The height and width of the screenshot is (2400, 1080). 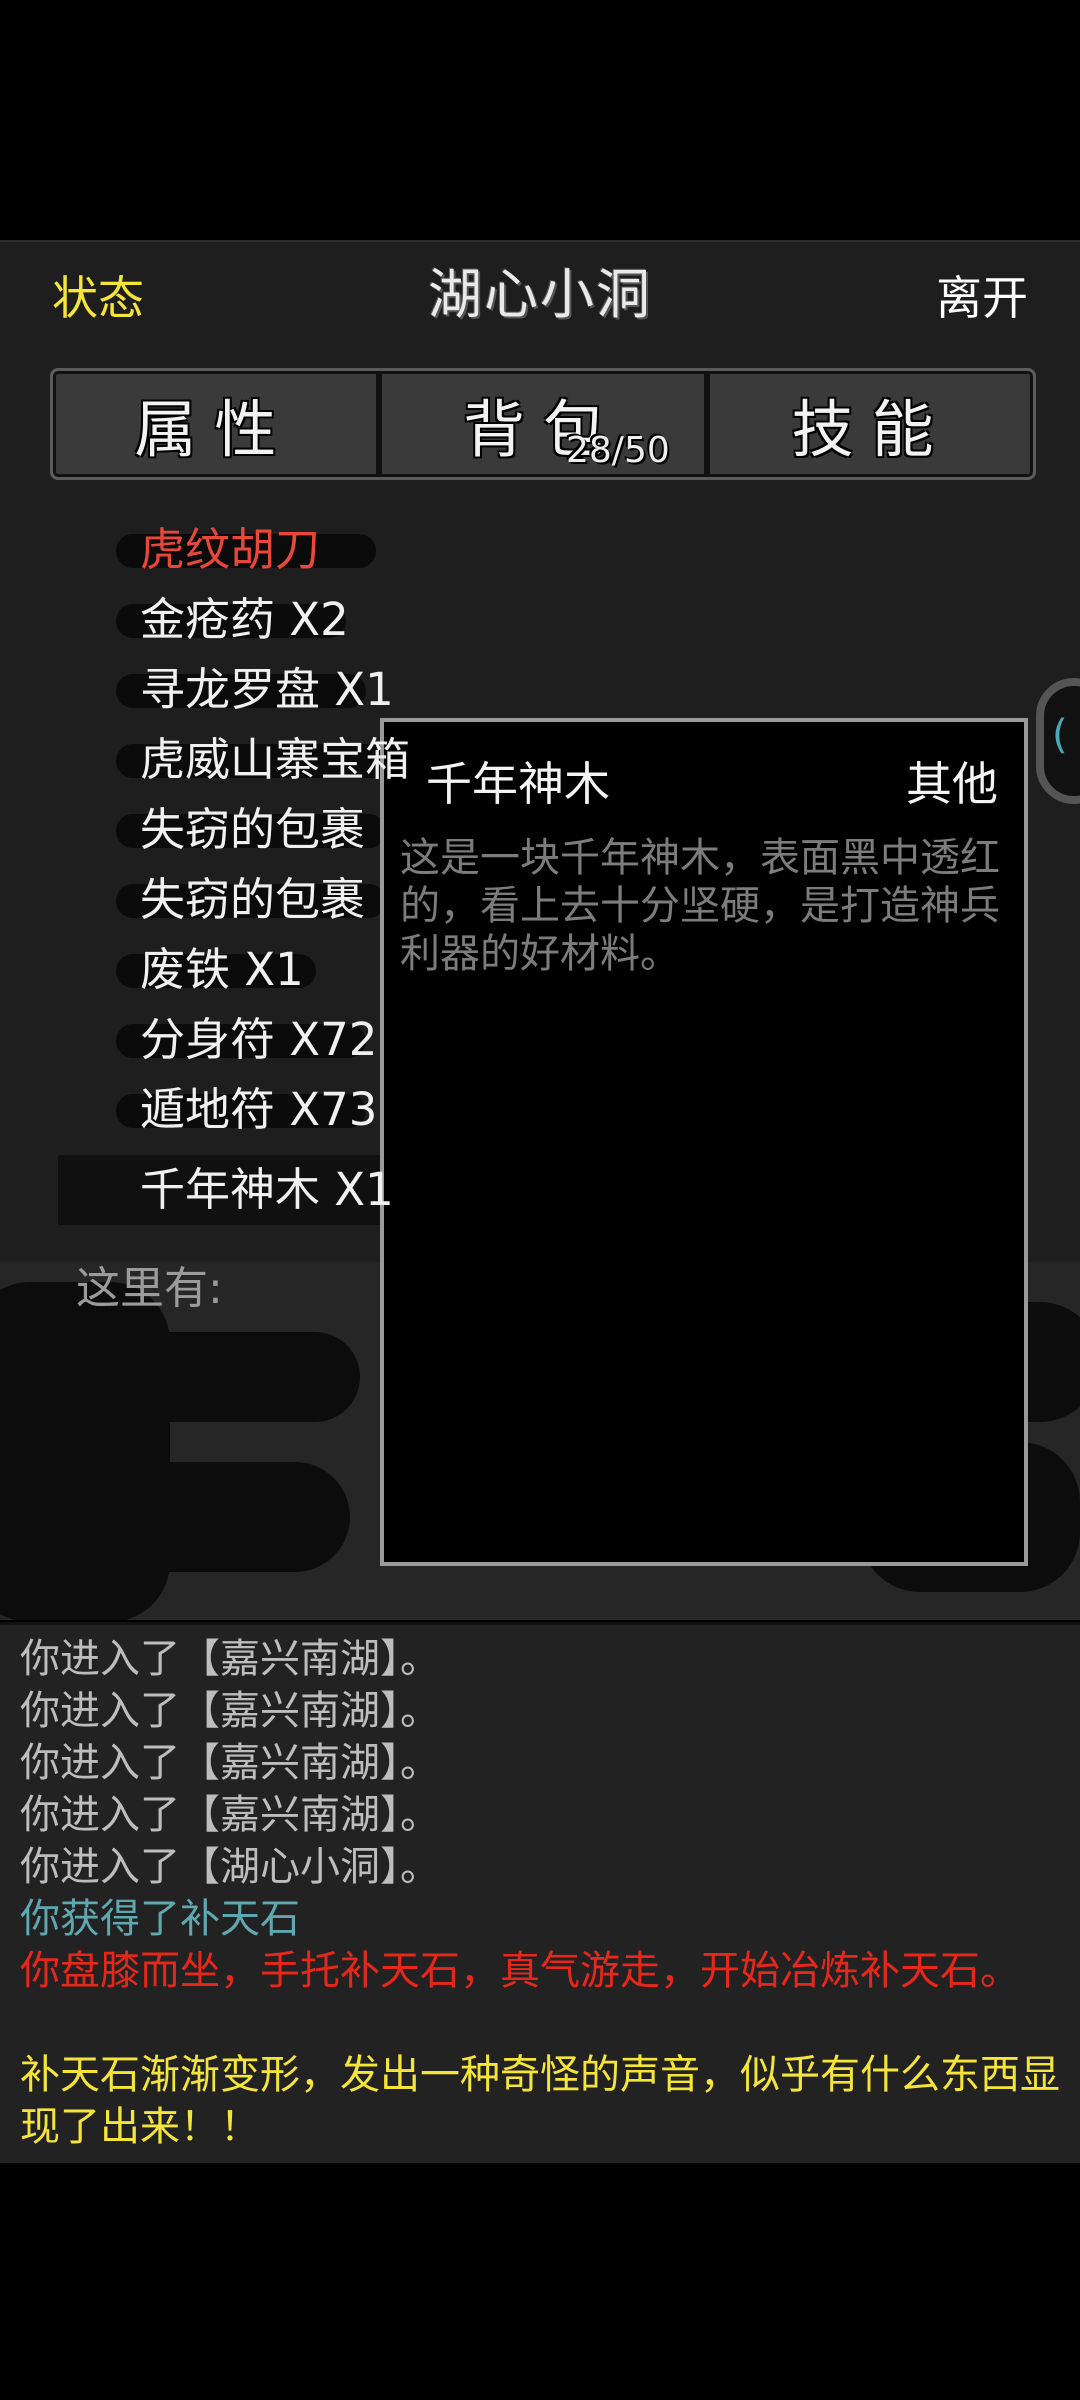 I want to click on tab-bar: 属性 背包 技能, so click(x=543, y=424).